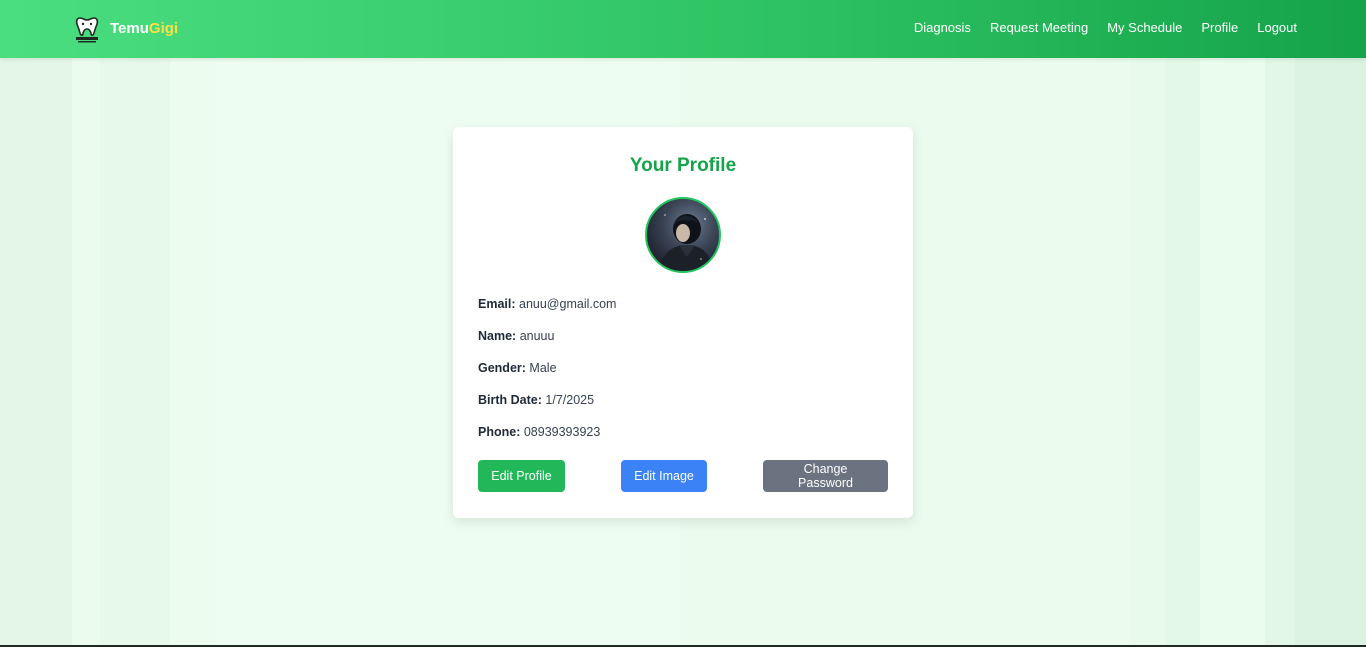 Image resolution: width=1366 pixels, height=647 pixels. What do you see at coordinates (825, 476) in the screenshot?
I see `change-password-button: Change Password` at bounding box center [825, 476].